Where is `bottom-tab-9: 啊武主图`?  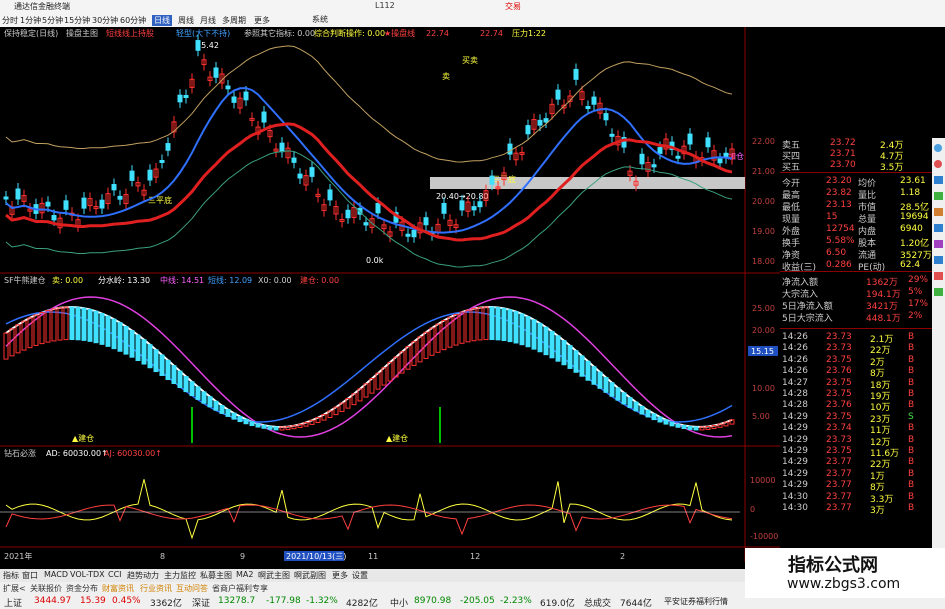
bottom-tab-9: 啊武主图 is located at coordinates (274, 575).